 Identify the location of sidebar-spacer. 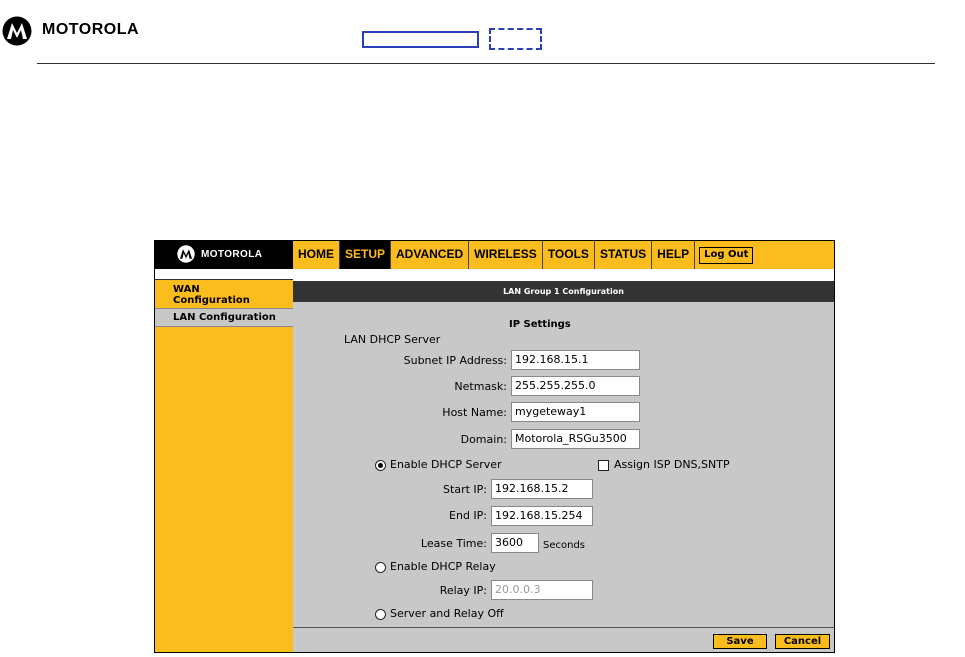
(224, 274).